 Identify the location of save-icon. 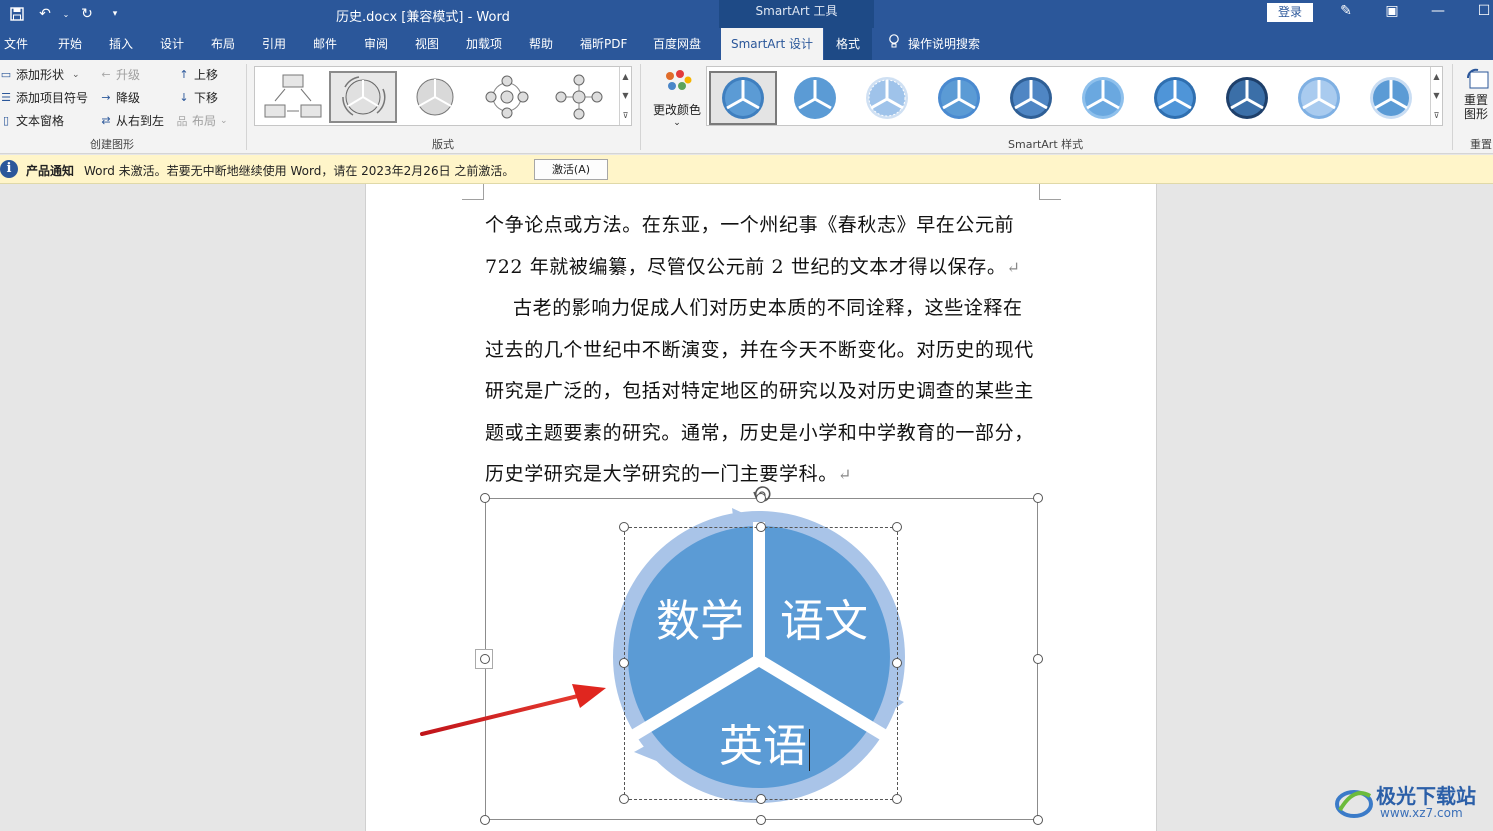
(17, 14).